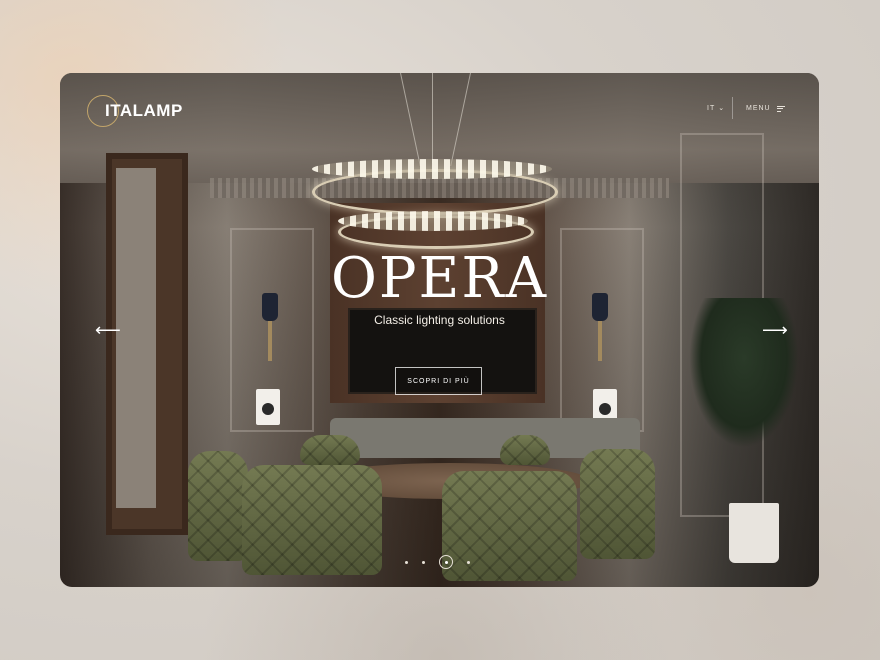 This screenshot has width=880, height=660. Describe the element at coordinates (432, 118) in the screenshot. I see `chandelier-chain` at that location.